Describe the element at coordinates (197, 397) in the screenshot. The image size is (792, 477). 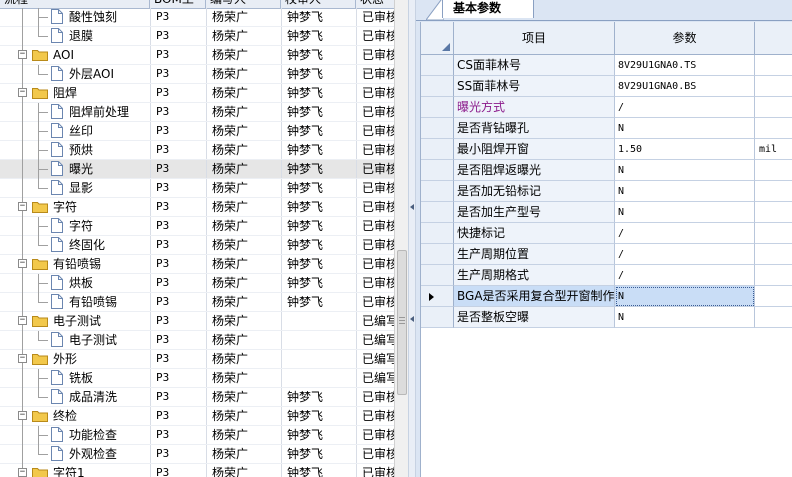
I see `tree-row: 成品清洗 P3 杨荣广 钟梦飞 已审核` at that location.